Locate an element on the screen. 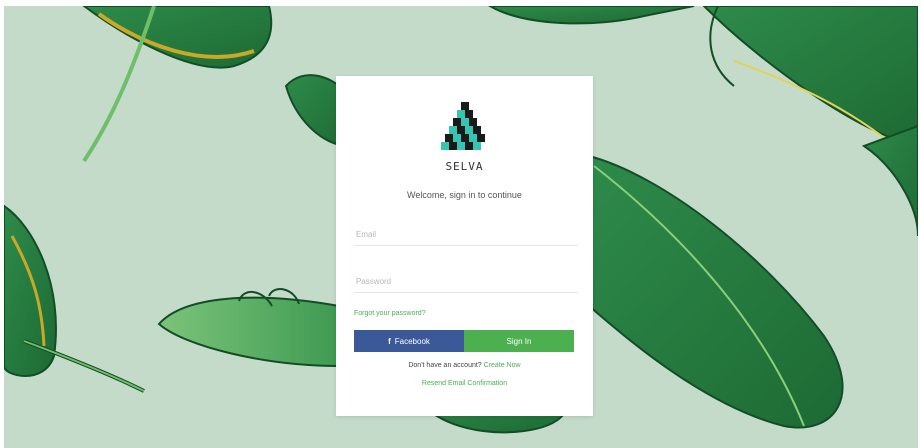 This screenshot has height=448, width=921. email-field is located at coordinates (466, 234).